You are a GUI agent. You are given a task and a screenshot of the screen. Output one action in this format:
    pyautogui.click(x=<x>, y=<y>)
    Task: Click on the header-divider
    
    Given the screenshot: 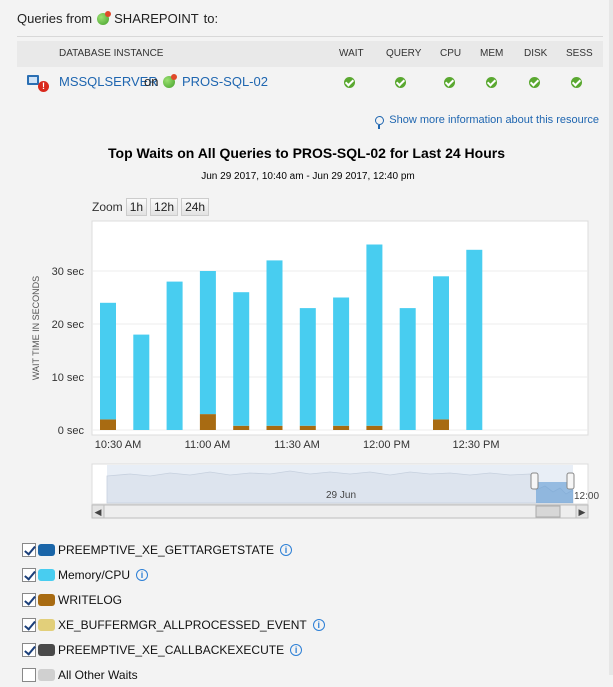 What is the action you would take?
    pyautogui.click(x=310, y=36)
    